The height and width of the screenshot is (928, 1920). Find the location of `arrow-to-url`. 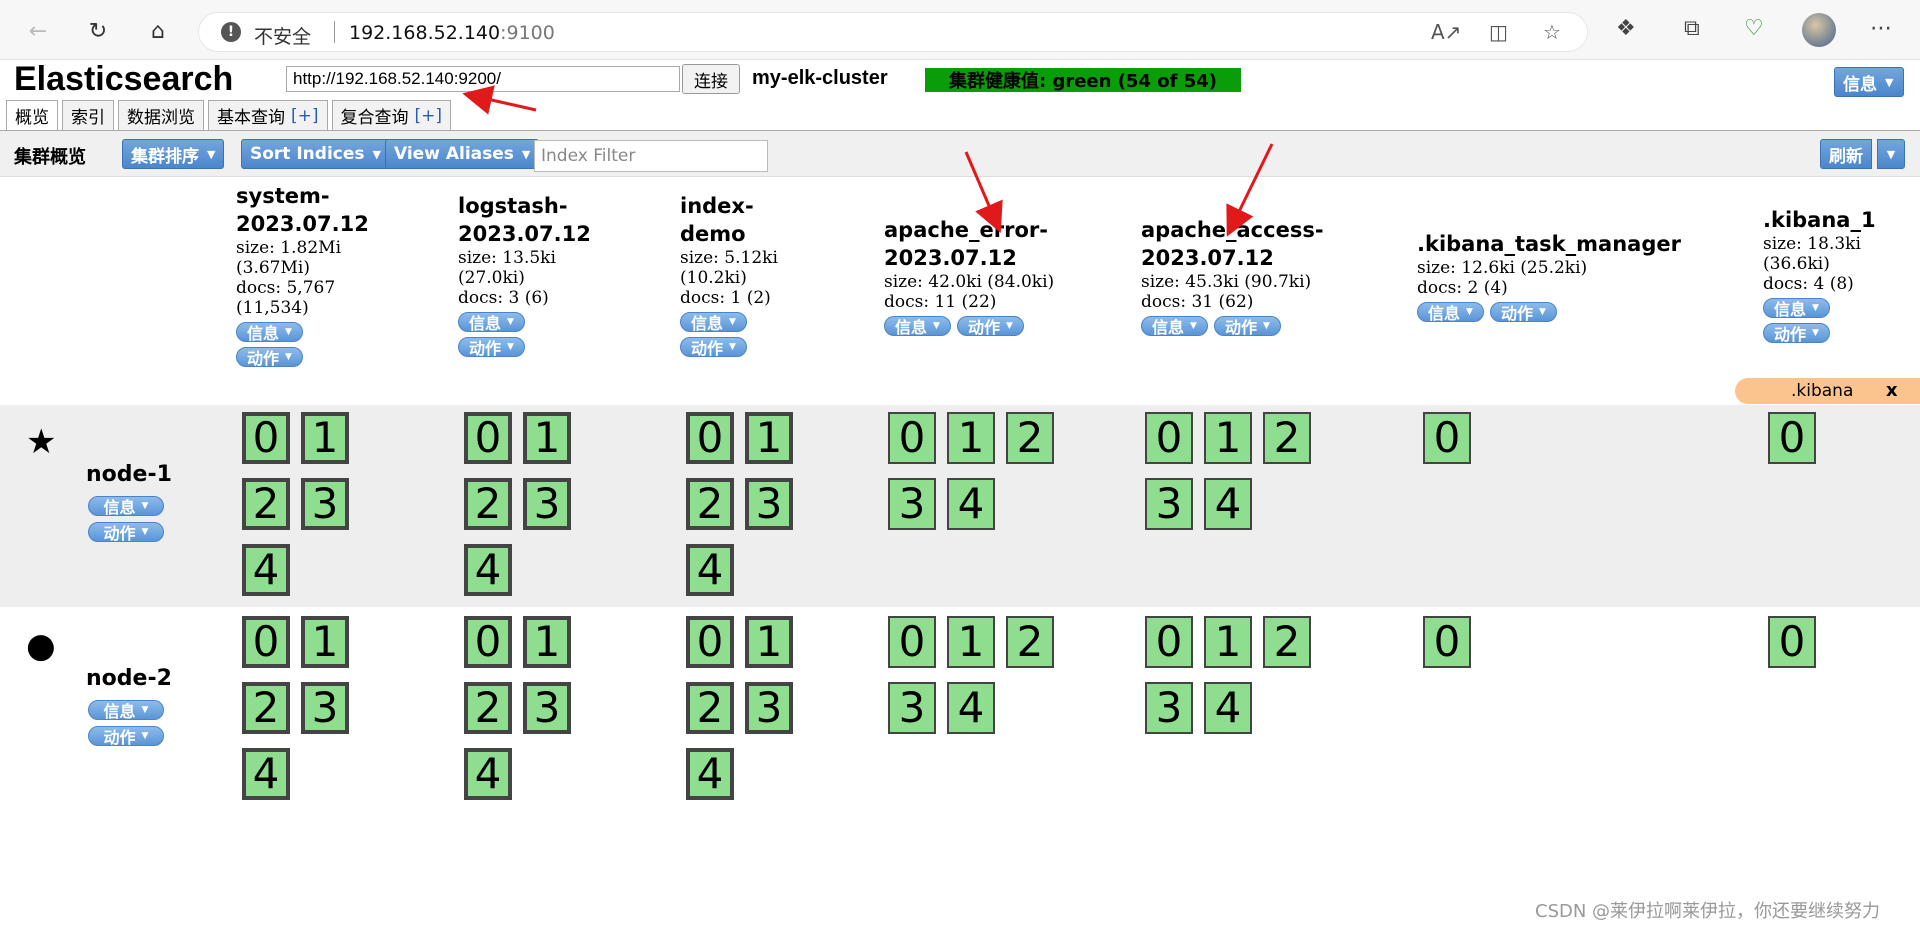

arrow-to-url is located at coordinates (499, 100).